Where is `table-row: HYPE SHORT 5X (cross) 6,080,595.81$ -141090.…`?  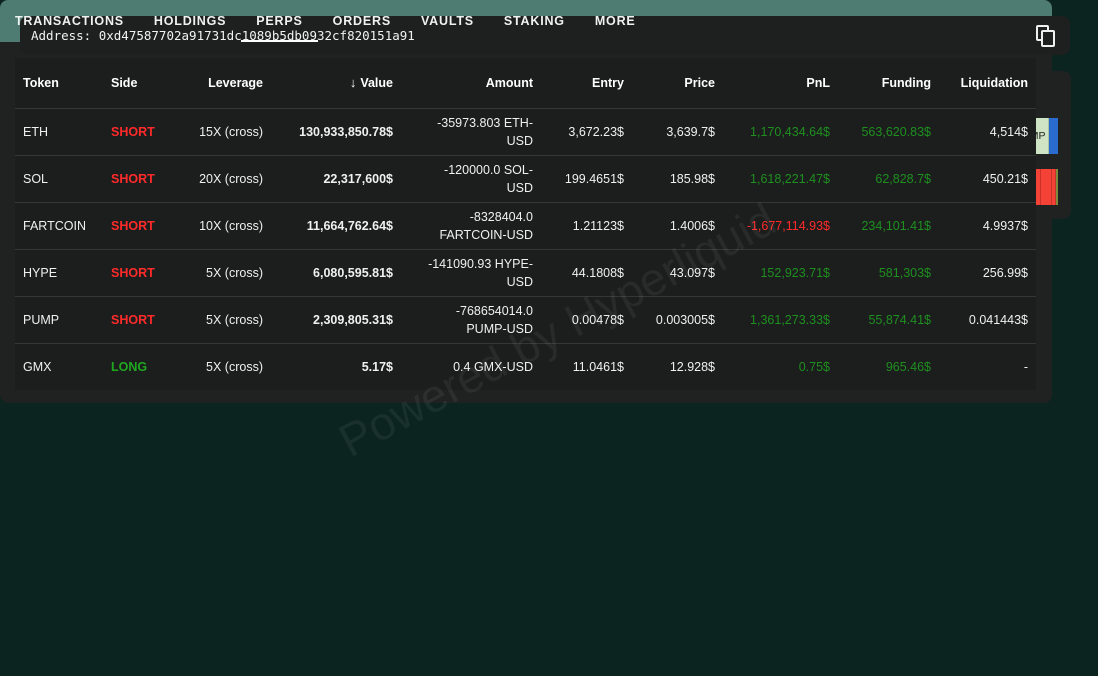
table-row: HYPE SHORT 5X (cross) 6,080,595.81$ -141090.… is located at coordinates (525, 272).